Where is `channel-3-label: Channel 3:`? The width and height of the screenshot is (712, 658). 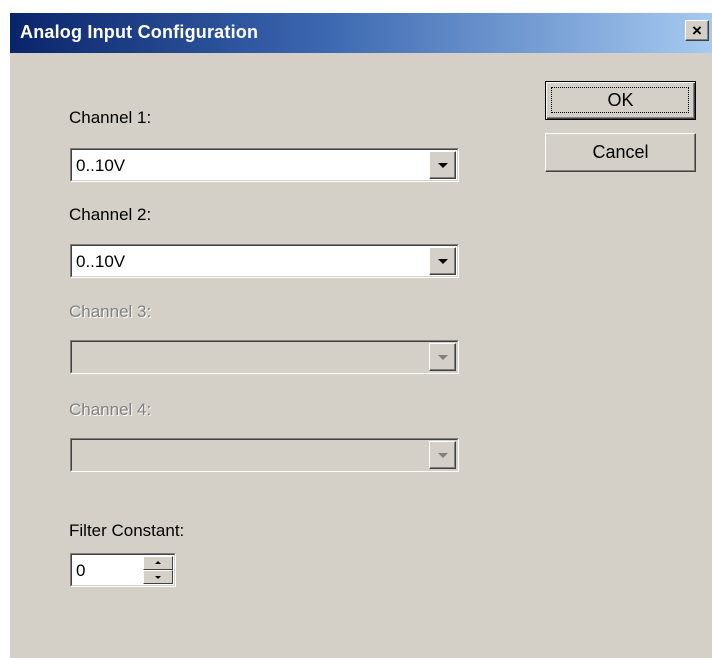
channel-3-label: Channel 3: is located at coordinates (110, 311).